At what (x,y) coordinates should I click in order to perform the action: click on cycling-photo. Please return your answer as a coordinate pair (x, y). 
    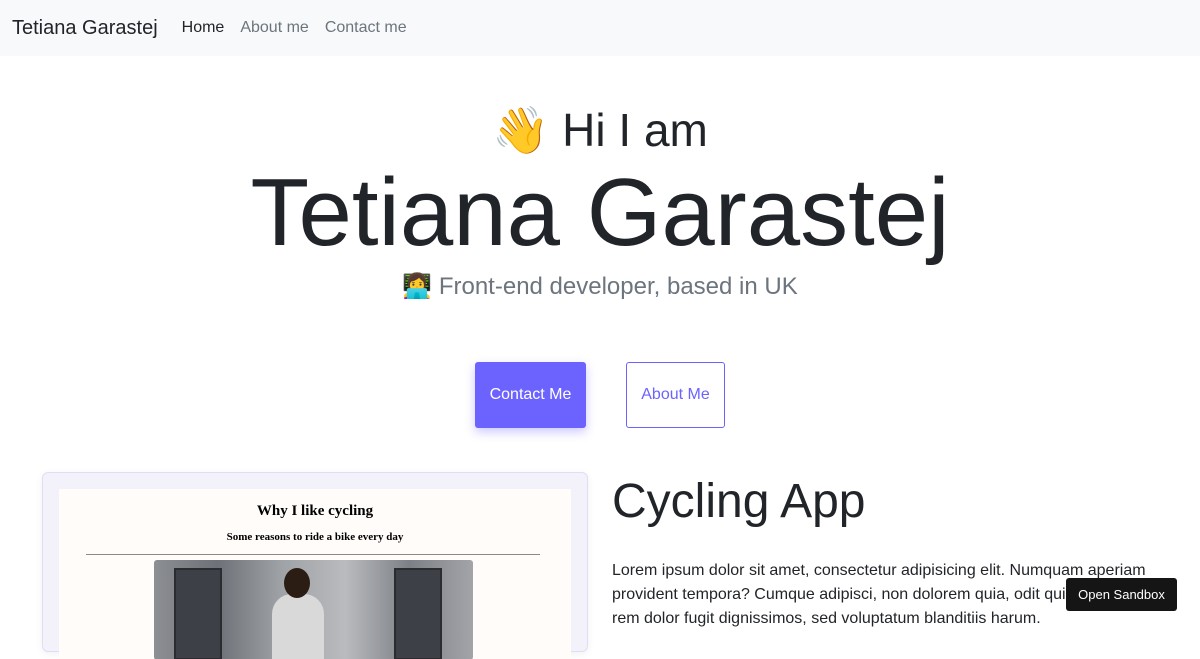
    Looking at the image, I should click on (313, 609).